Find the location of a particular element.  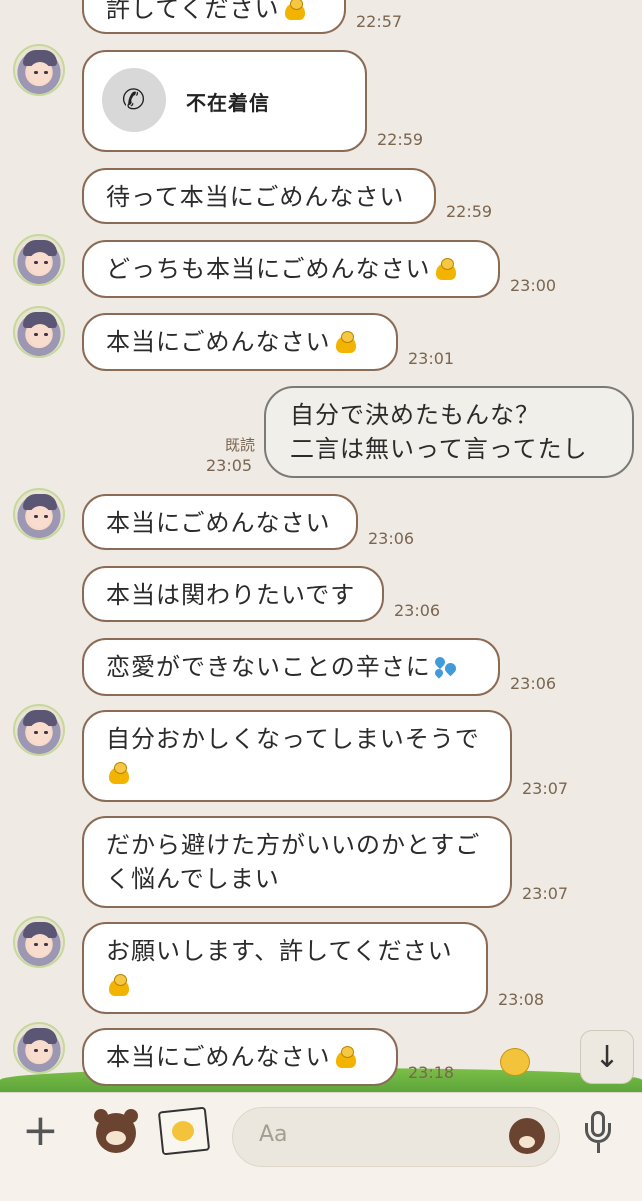

missed-call-label: 不在着信 is located at coordinates (228, 103).